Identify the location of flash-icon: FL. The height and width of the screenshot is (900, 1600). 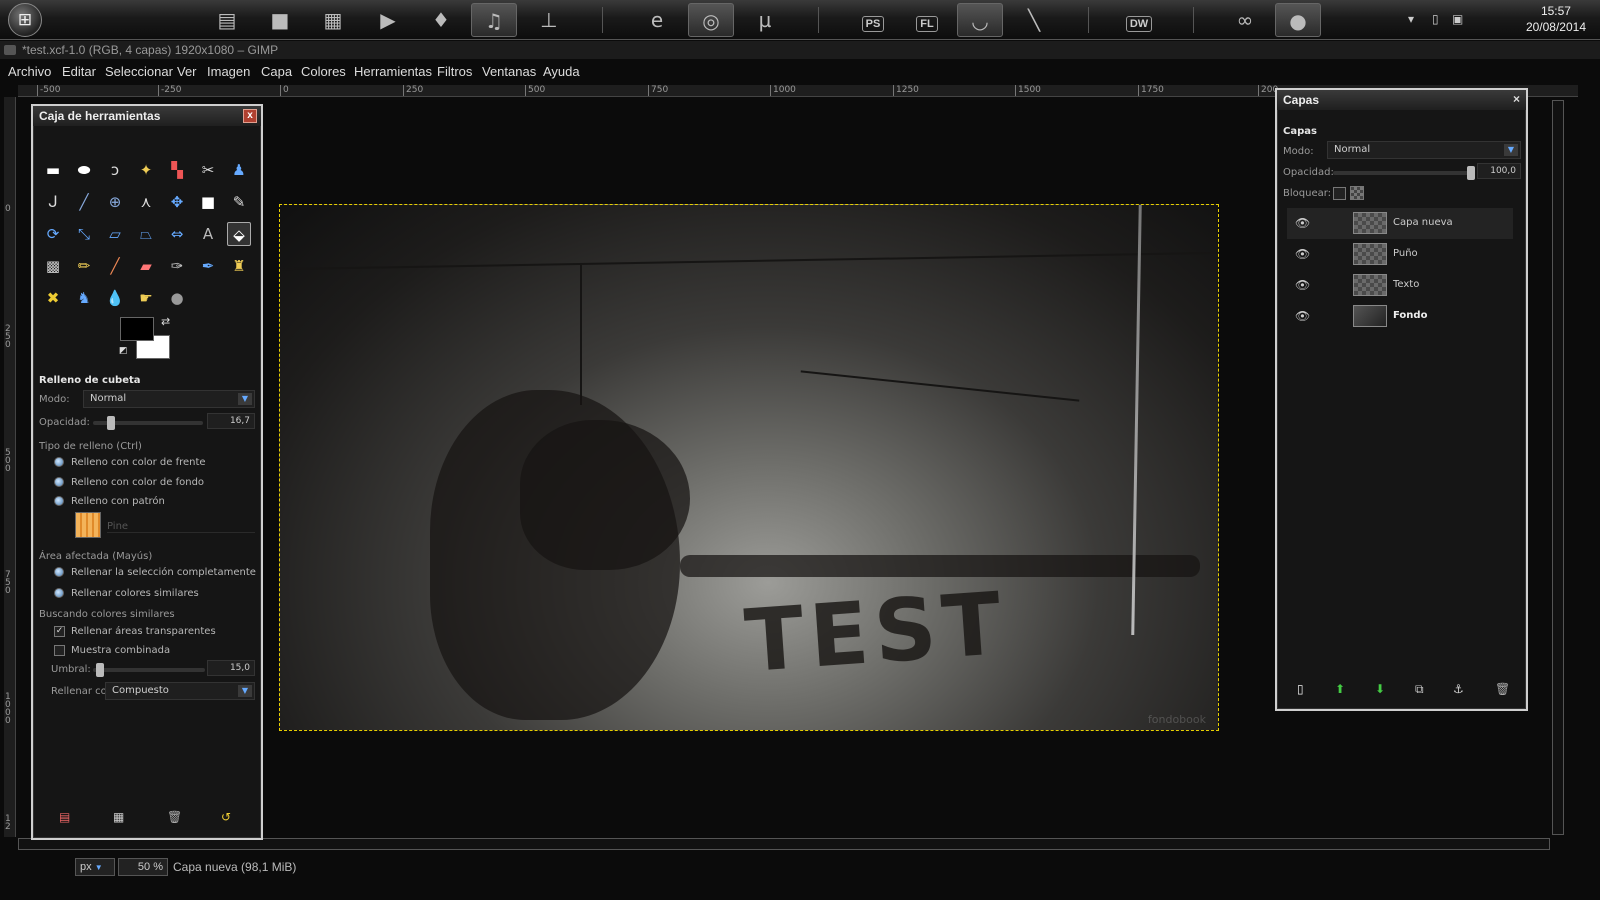
(927, 20).